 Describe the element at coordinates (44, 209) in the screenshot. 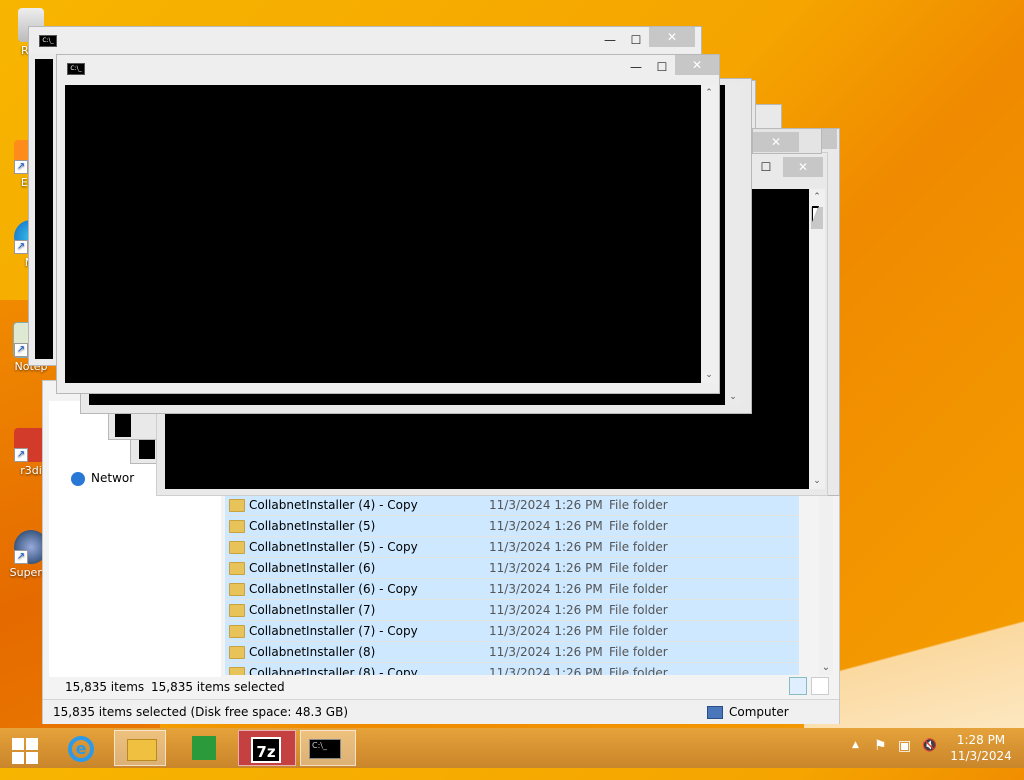

I see `console-screen` at that location.